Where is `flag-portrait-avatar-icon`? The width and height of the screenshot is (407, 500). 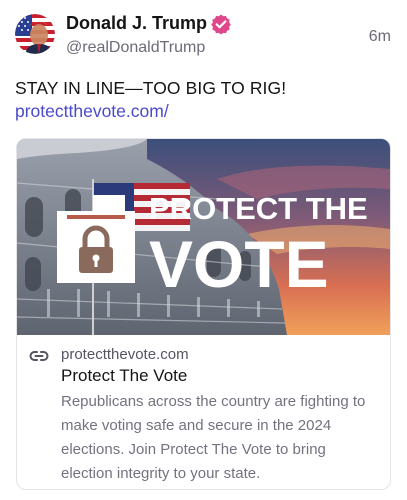
flag-portrait-avatar-icon is located at coordinates (35, 34).